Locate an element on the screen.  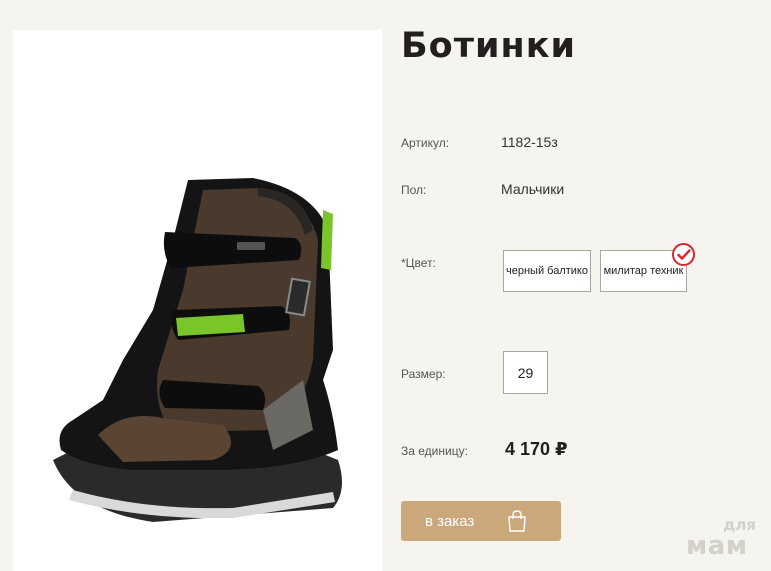
add-to-order-button: в заказ is located at coordinates (481, 521).